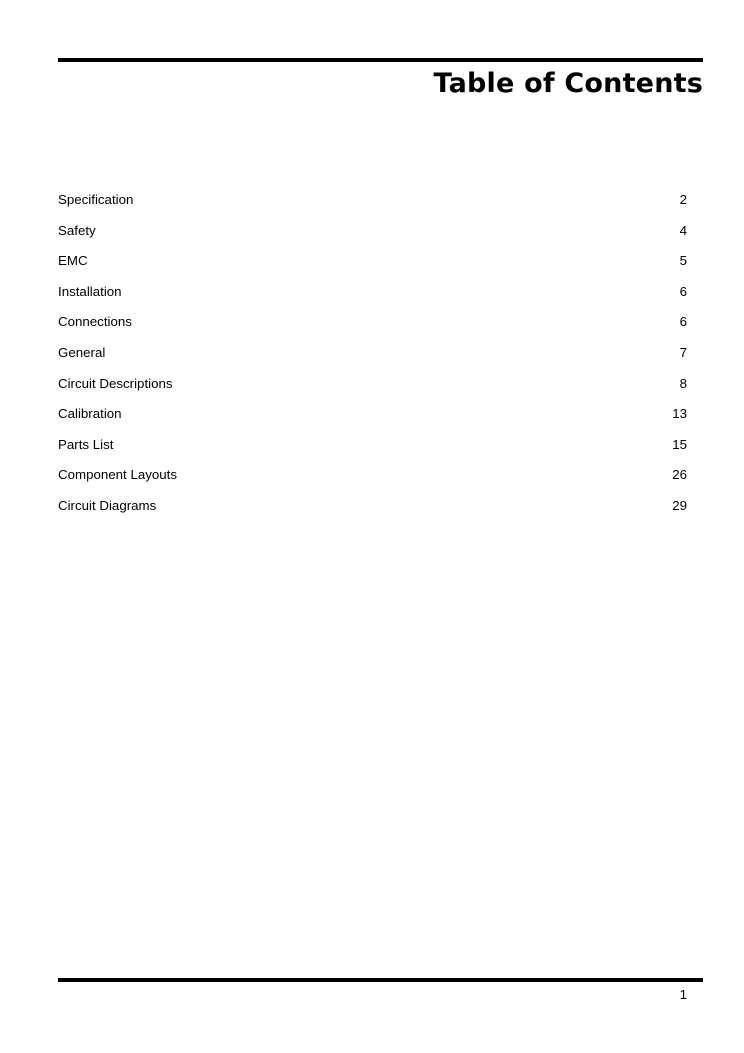  What do you see at coordinates (82, 352) in the screenshot?
I see `toc-entry-label: General` at bounding box center [82, 352].